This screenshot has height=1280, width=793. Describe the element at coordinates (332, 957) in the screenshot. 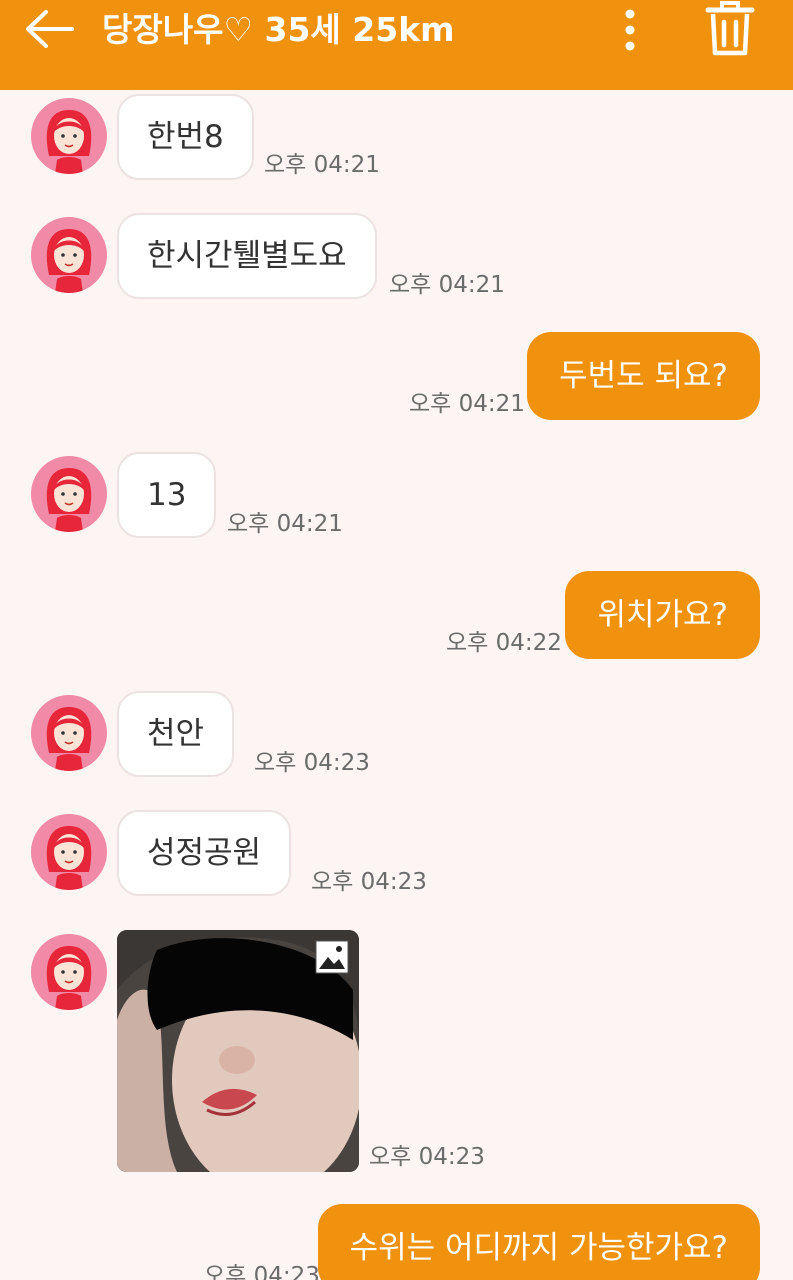

I see `image-icon` at that location.